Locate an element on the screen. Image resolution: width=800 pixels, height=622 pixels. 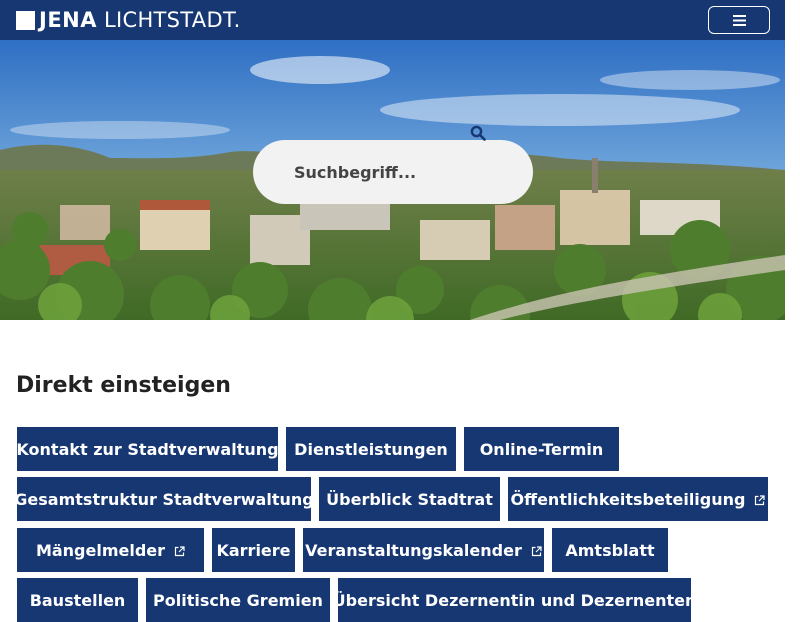
quick-link-button: Gesamtstruktur Stadtverwaltung is located at coordinates (164, 499).